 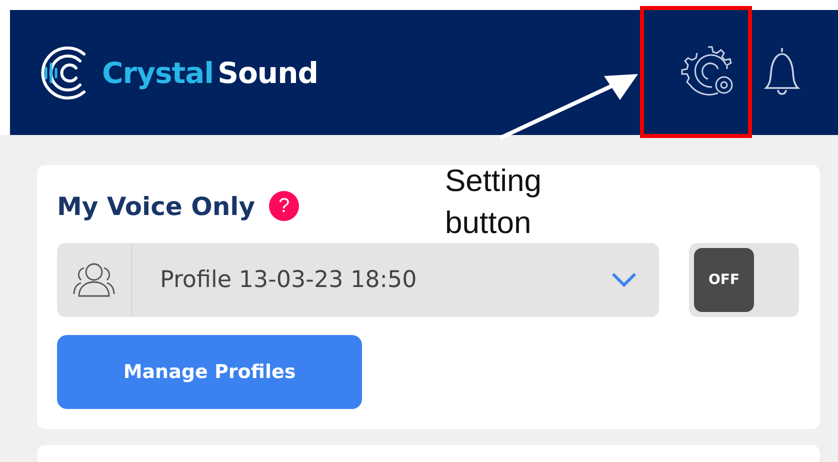 What do you see at coordinates (624, 280) in the screenshot?
I see `chevron-down-icon` at bounding box center [624, 280].